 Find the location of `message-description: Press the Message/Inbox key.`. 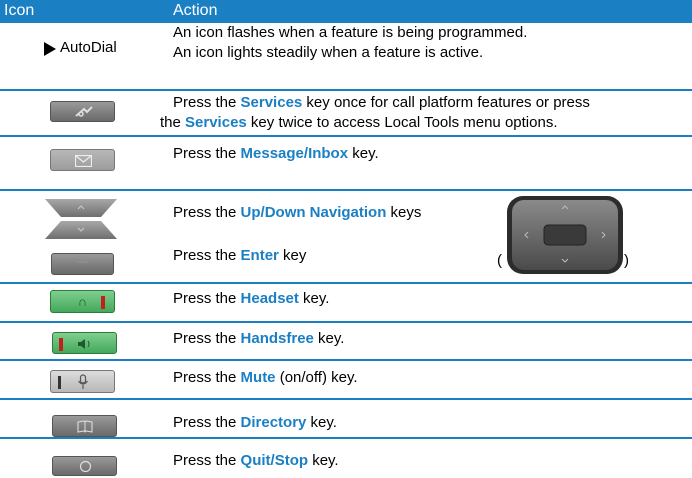

message-description: Press the Message/Inbox key. is located at coordinates (276, 154).